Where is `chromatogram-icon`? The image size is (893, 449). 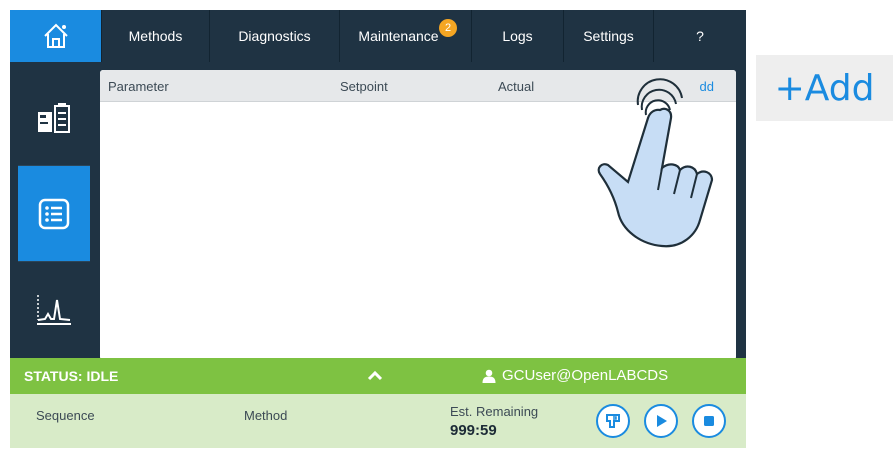 chromatogram-icon is located at coordinates (54, 310).